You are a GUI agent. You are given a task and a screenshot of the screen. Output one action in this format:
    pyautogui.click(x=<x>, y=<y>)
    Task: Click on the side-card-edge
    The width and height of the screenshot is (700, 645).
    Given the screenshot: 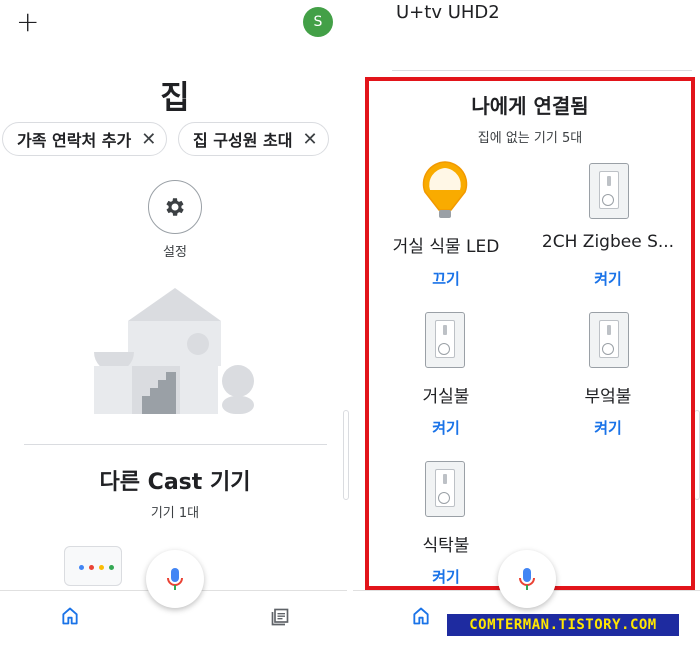 What is the action you would take?
    pyautogui.click(x=346, y=455)
    